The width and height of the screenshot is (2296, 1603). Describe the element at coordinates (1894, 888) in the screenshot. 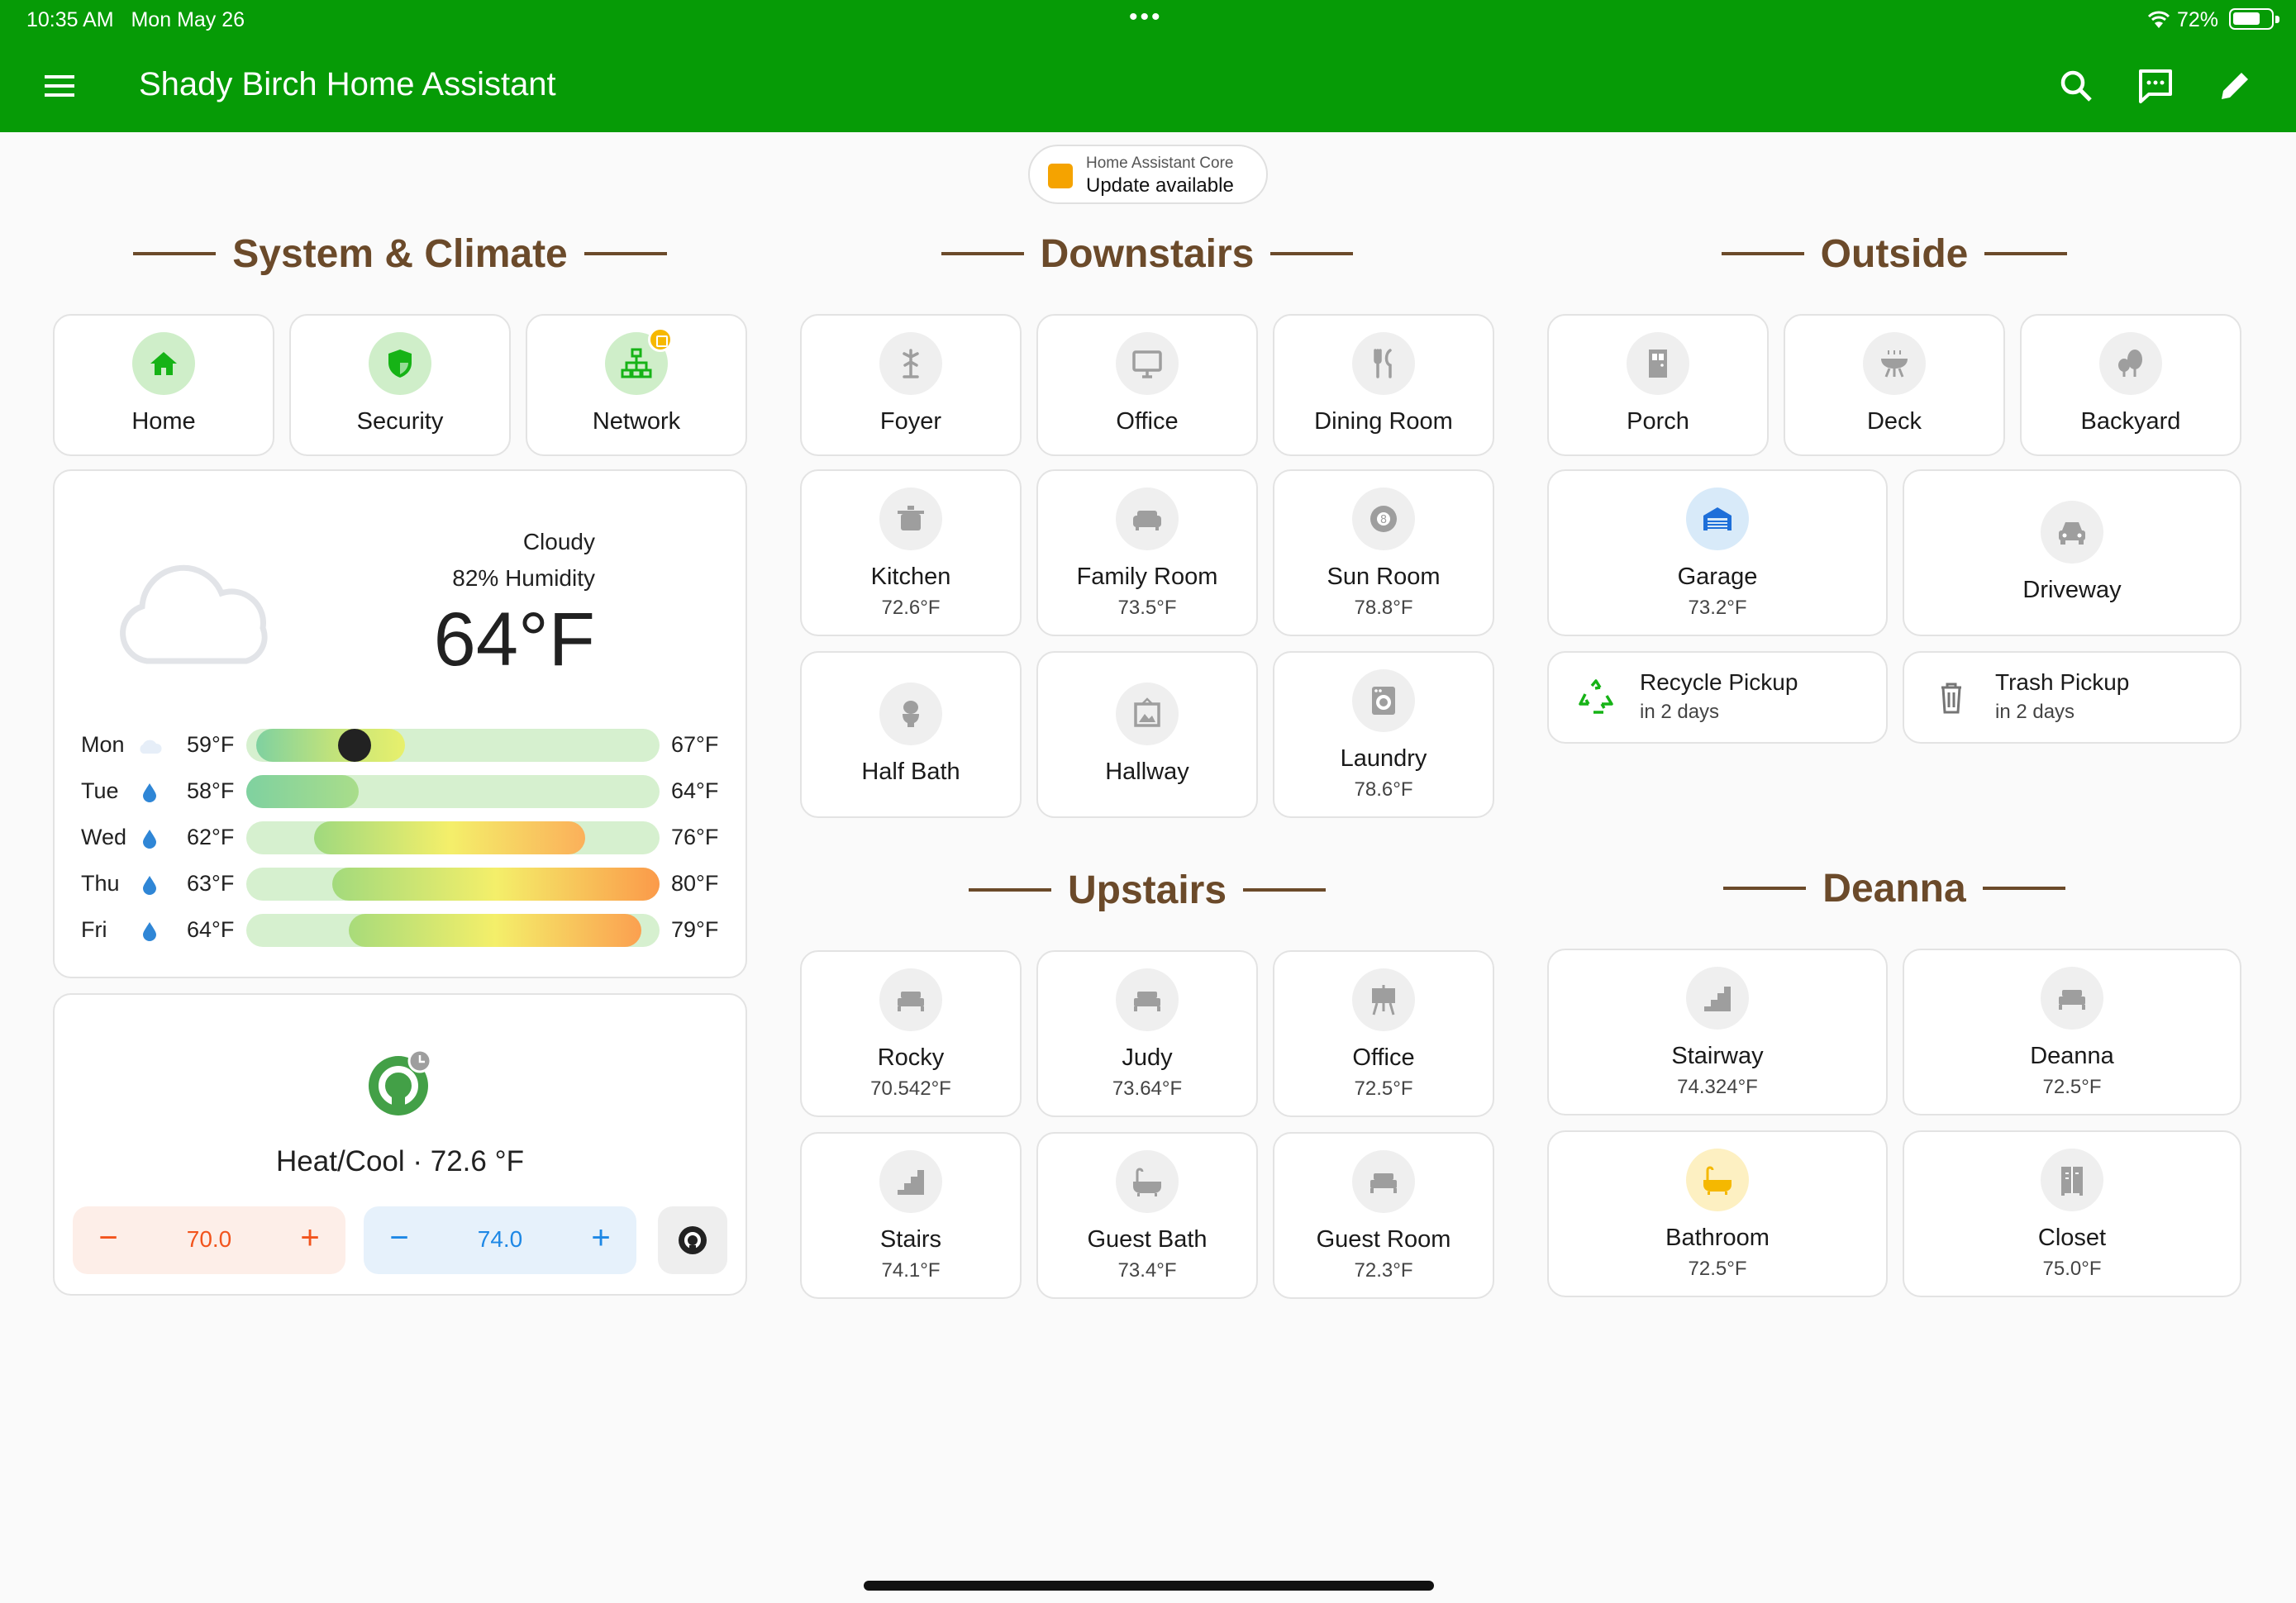

I see `section-header-deanna: Deanna` at that location.